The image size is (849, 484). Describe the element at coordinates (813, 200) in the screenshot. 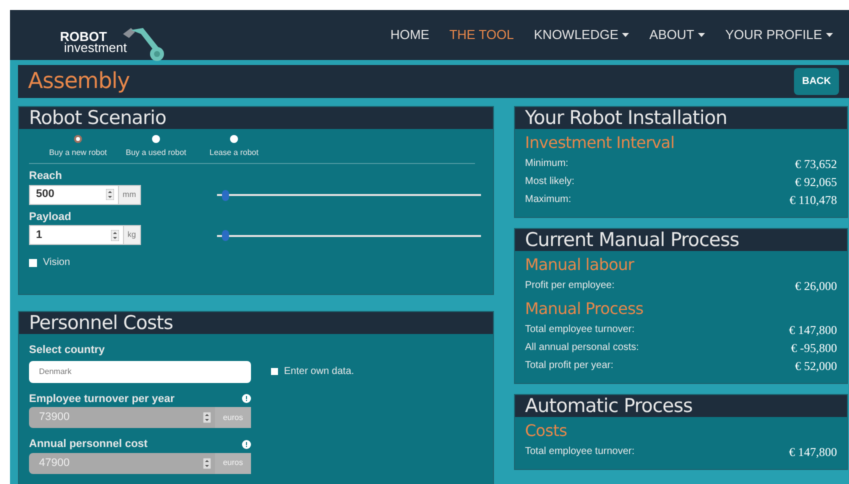

I see `row-value: € 110,478` at that location.